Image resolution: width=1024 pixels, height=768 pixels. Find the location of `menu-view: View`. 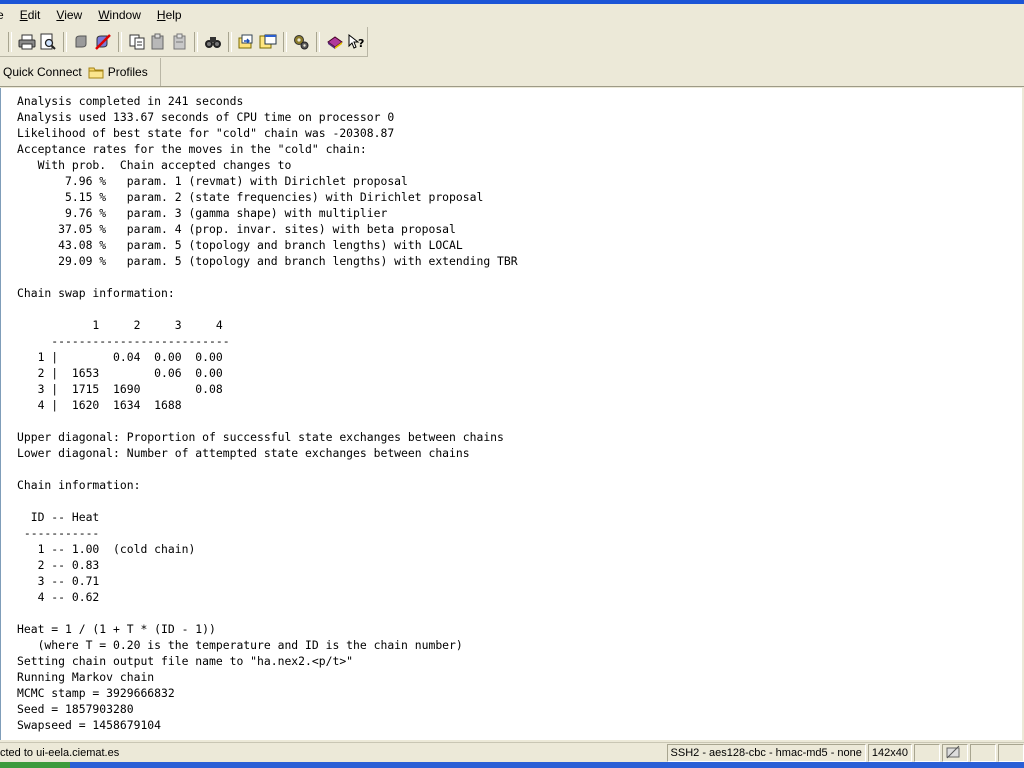

menu-view: View is located at coordinates (69, 15).